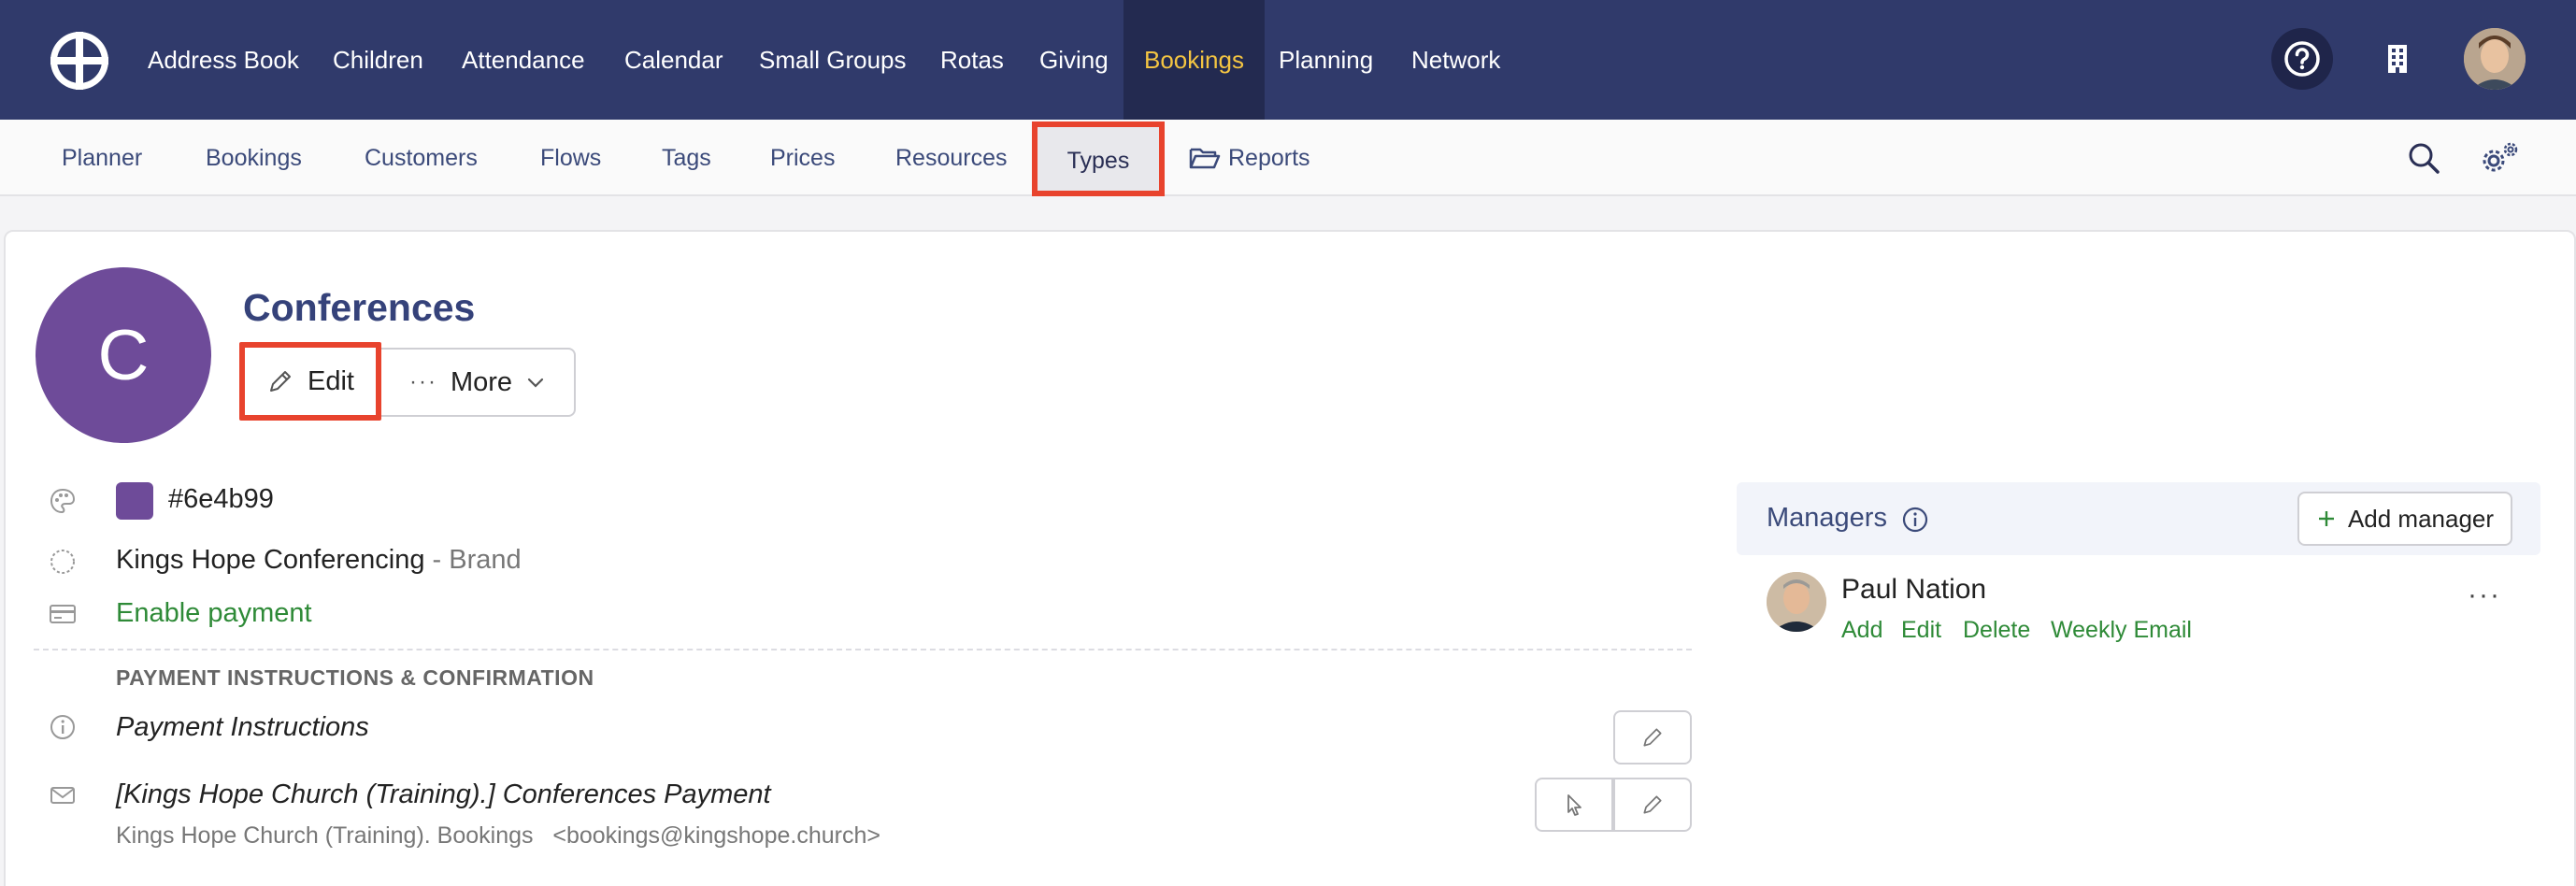 The height and width of the screenshot is (886, 2576). I want to click on subnav-planner: Planner, so click(102, 158).